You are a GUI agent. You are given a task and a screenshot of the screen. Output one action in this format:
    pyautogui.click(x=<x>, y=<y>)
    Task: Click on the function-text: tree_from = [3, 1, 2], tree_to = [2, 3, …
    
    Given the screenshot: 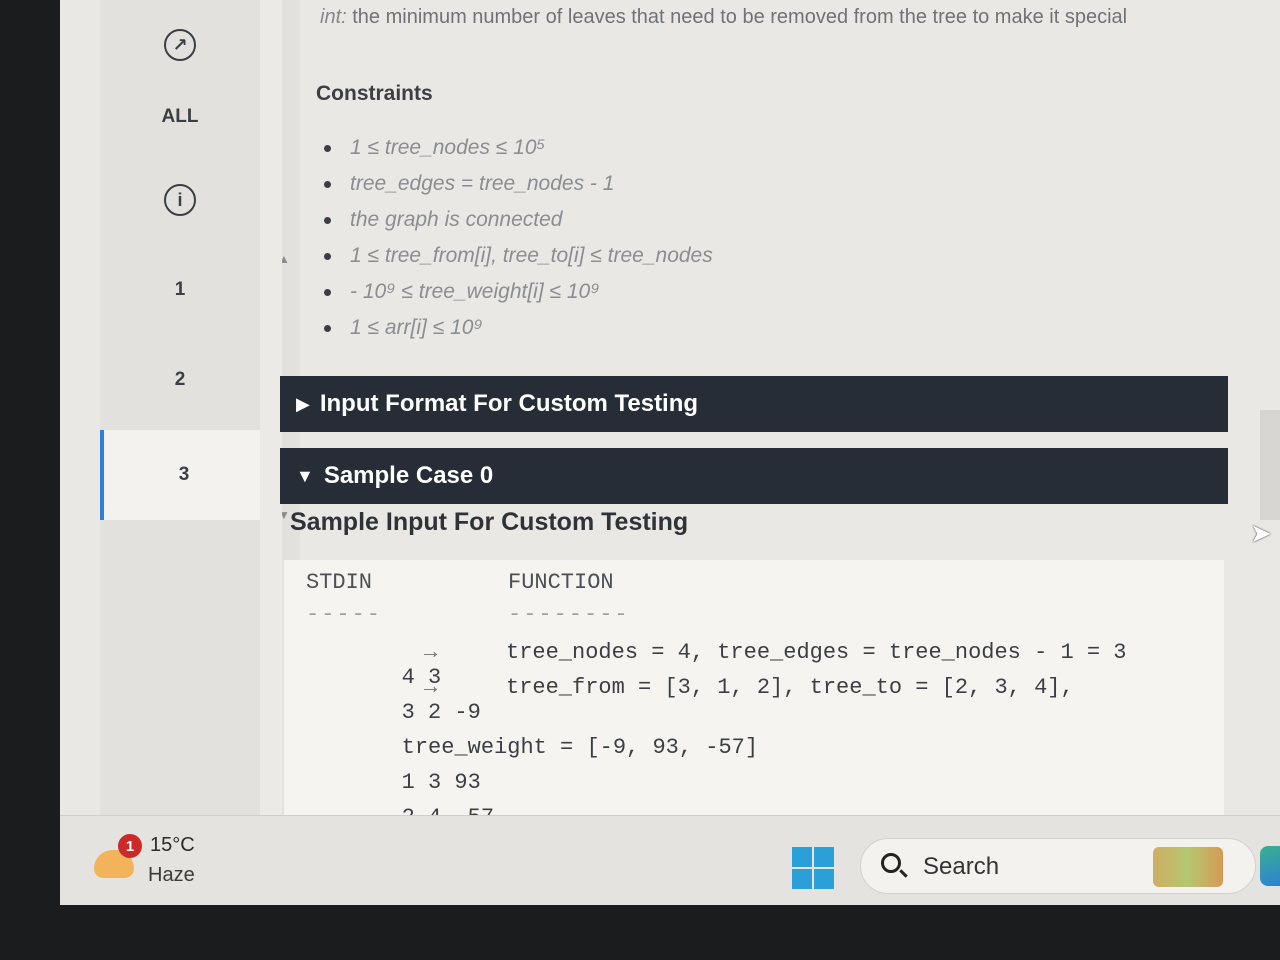 What is the action you would take?
    pyautogui.click(x=790, y=687)
    